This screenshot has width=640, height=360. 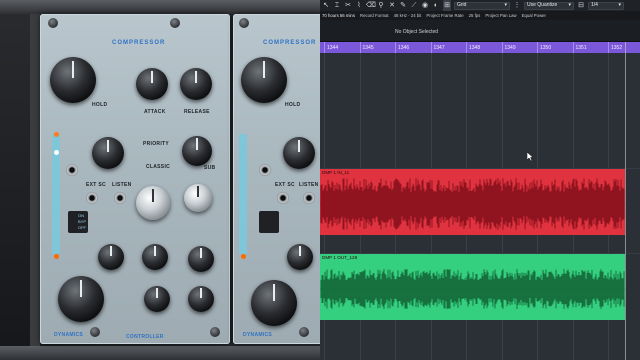 What do you see at coordinates (417, 32) in the screenshot?
I see `info-line-text: No Object Selected` at bounding box center [417, 32].